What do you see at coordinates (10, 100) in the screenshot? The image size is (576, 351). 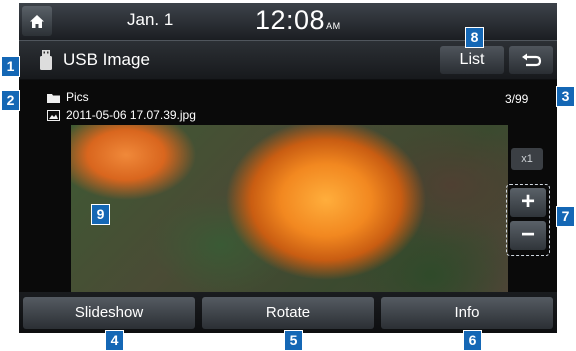 I see `callout-marker-2: 2` at bounding box center [10, 100].